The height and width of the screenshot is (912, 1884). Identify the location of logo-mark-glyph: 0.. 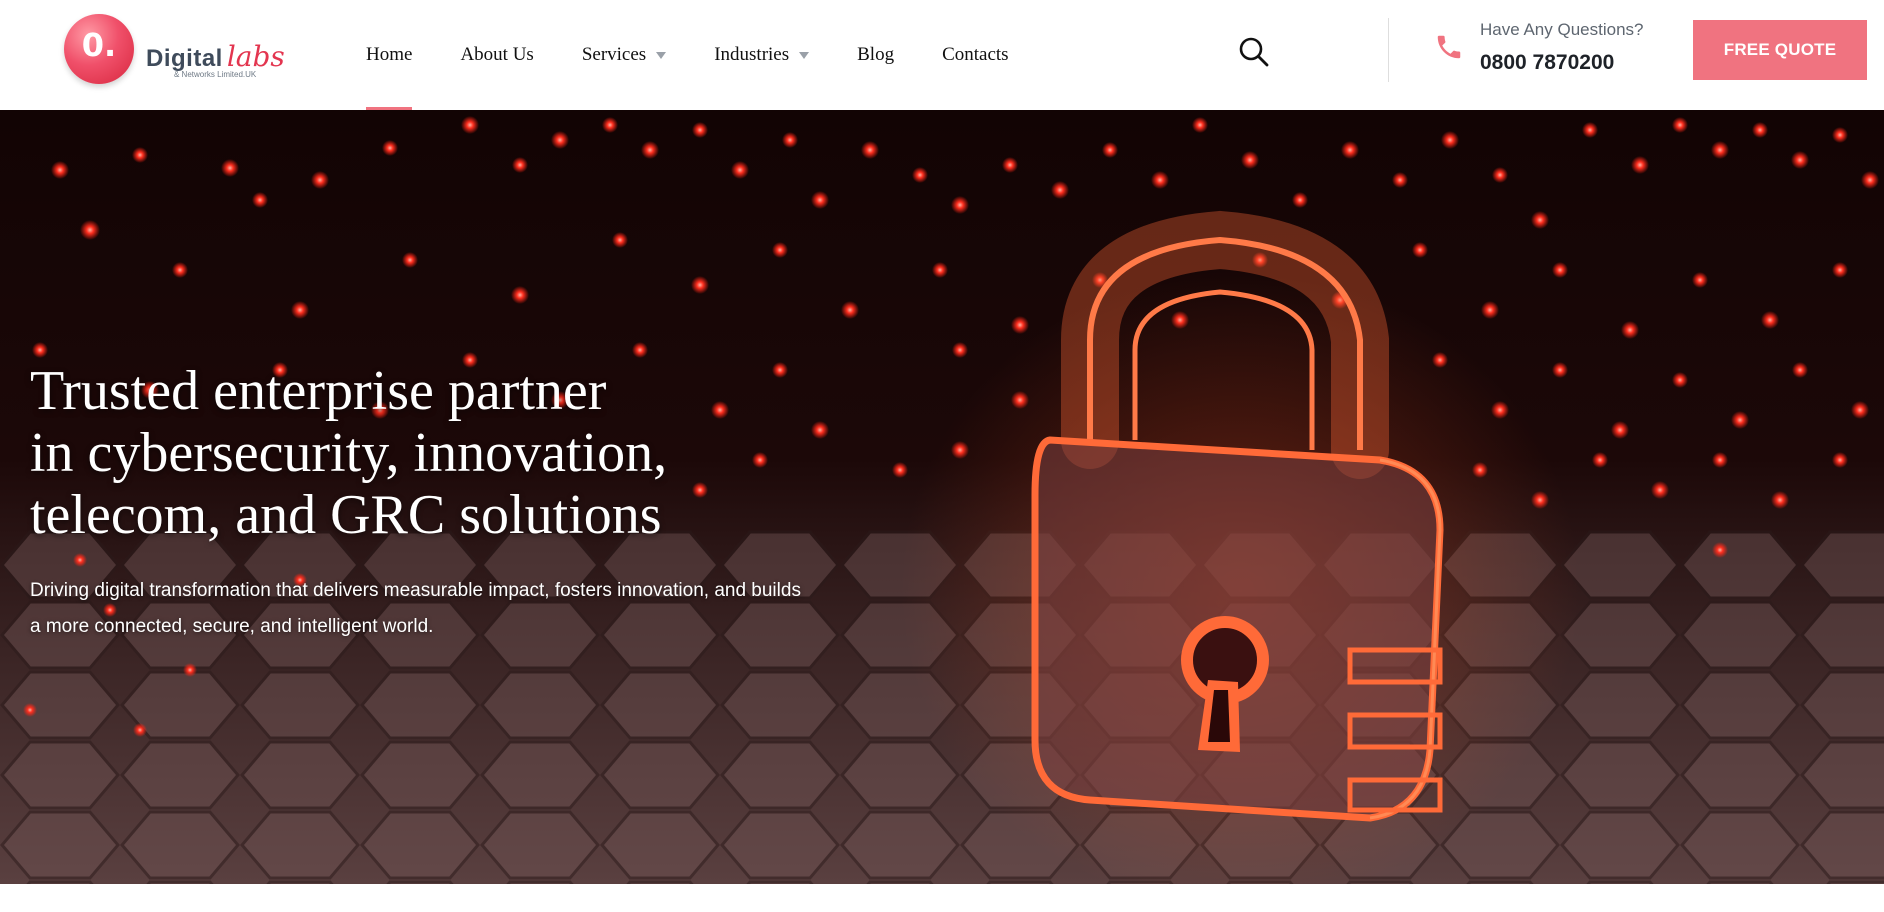
(99, 45).